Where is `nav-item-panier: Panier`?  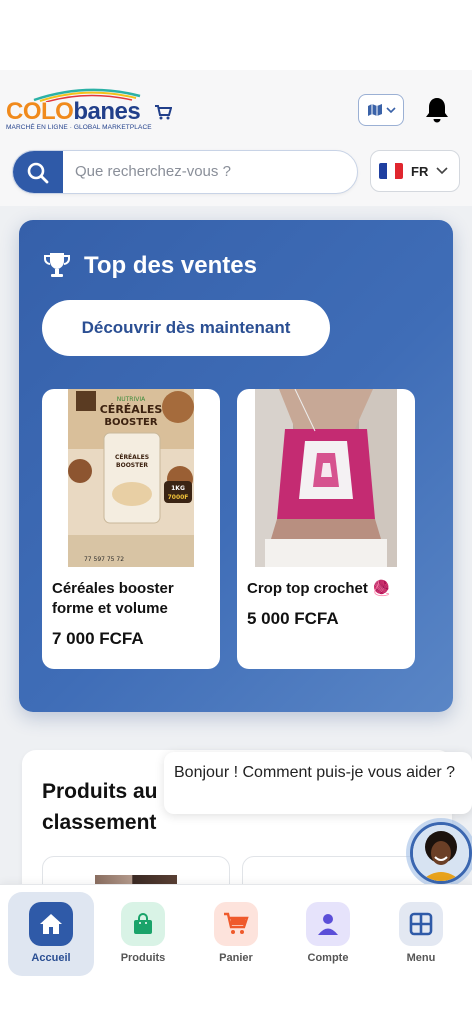 nav-item-panier: Panier is located at coordinates (236, 934).